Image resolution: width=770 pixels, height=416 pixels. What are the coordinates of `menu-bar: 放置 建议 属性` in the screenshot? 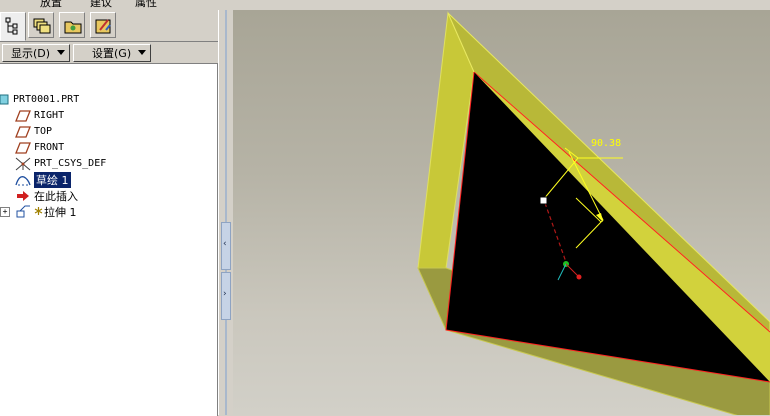 It's located at (111, 5).